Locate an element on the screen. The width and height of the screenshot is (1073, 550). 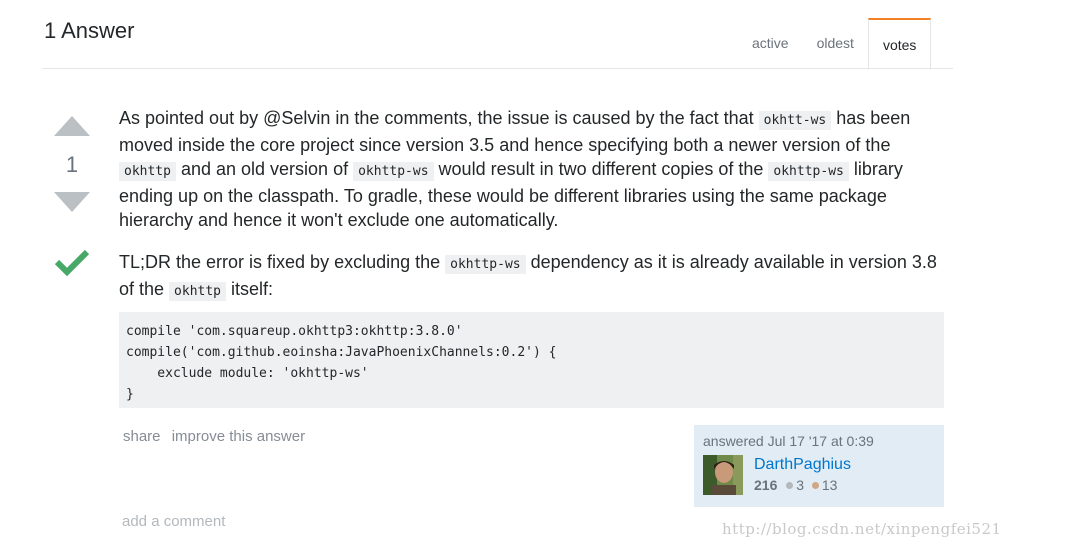
vote-cell: 1 is located at coordinates (72, 162).